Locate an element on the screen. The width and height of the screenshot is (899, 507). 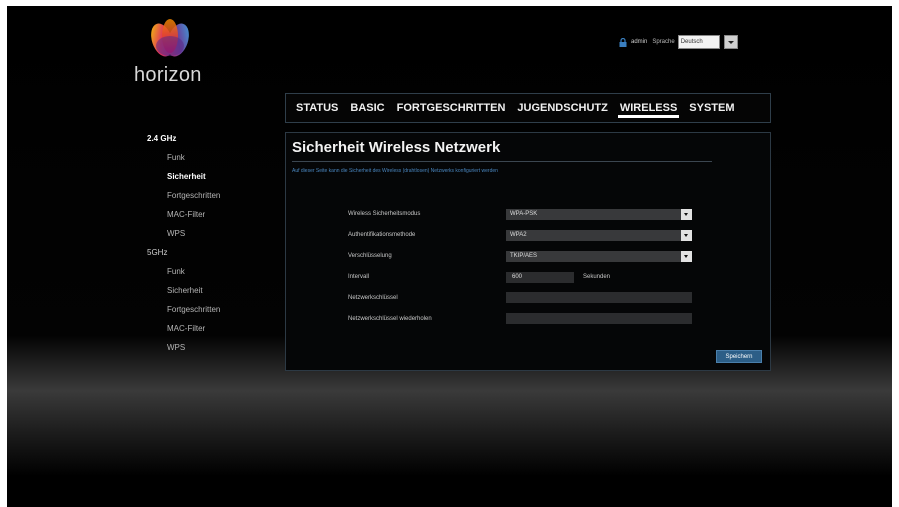
sidebar-item-wps-5: WPS is located at coordinates (176, 347).